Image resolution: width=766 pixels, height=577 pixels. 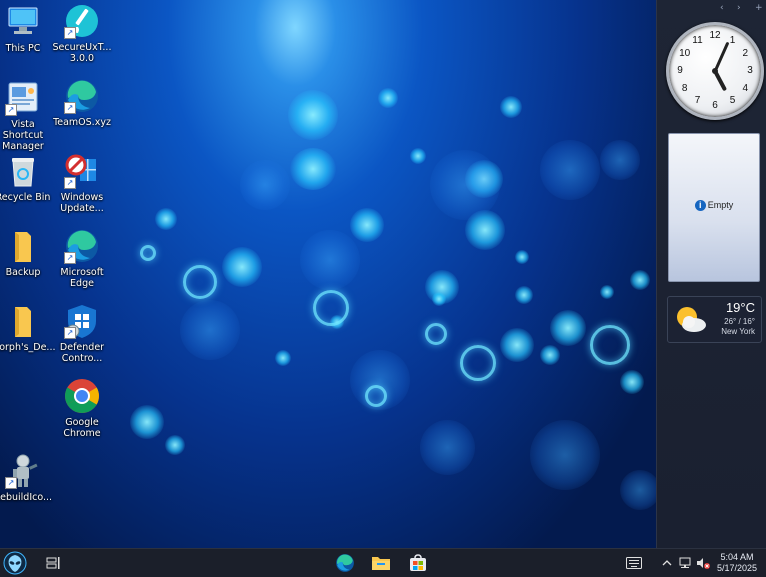 I want to click on task-view-icon, so click(x=53, y=563).